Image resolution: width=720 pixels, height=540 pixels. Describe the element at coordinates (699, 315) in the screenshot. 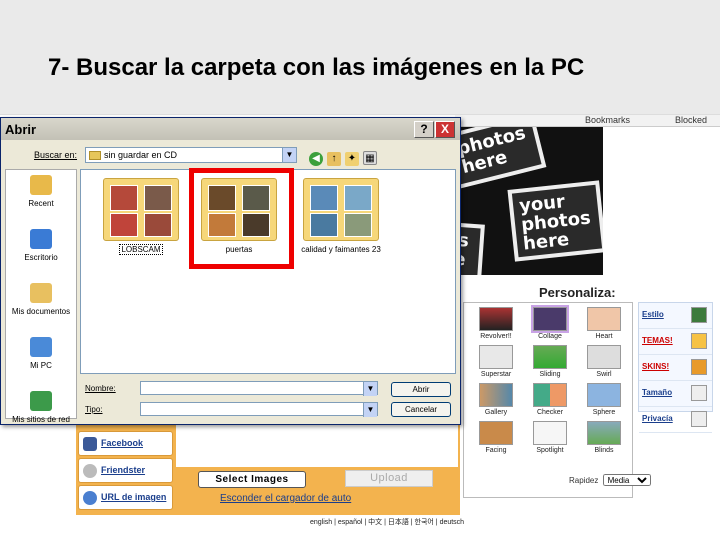

I see `style-icon` at that location.